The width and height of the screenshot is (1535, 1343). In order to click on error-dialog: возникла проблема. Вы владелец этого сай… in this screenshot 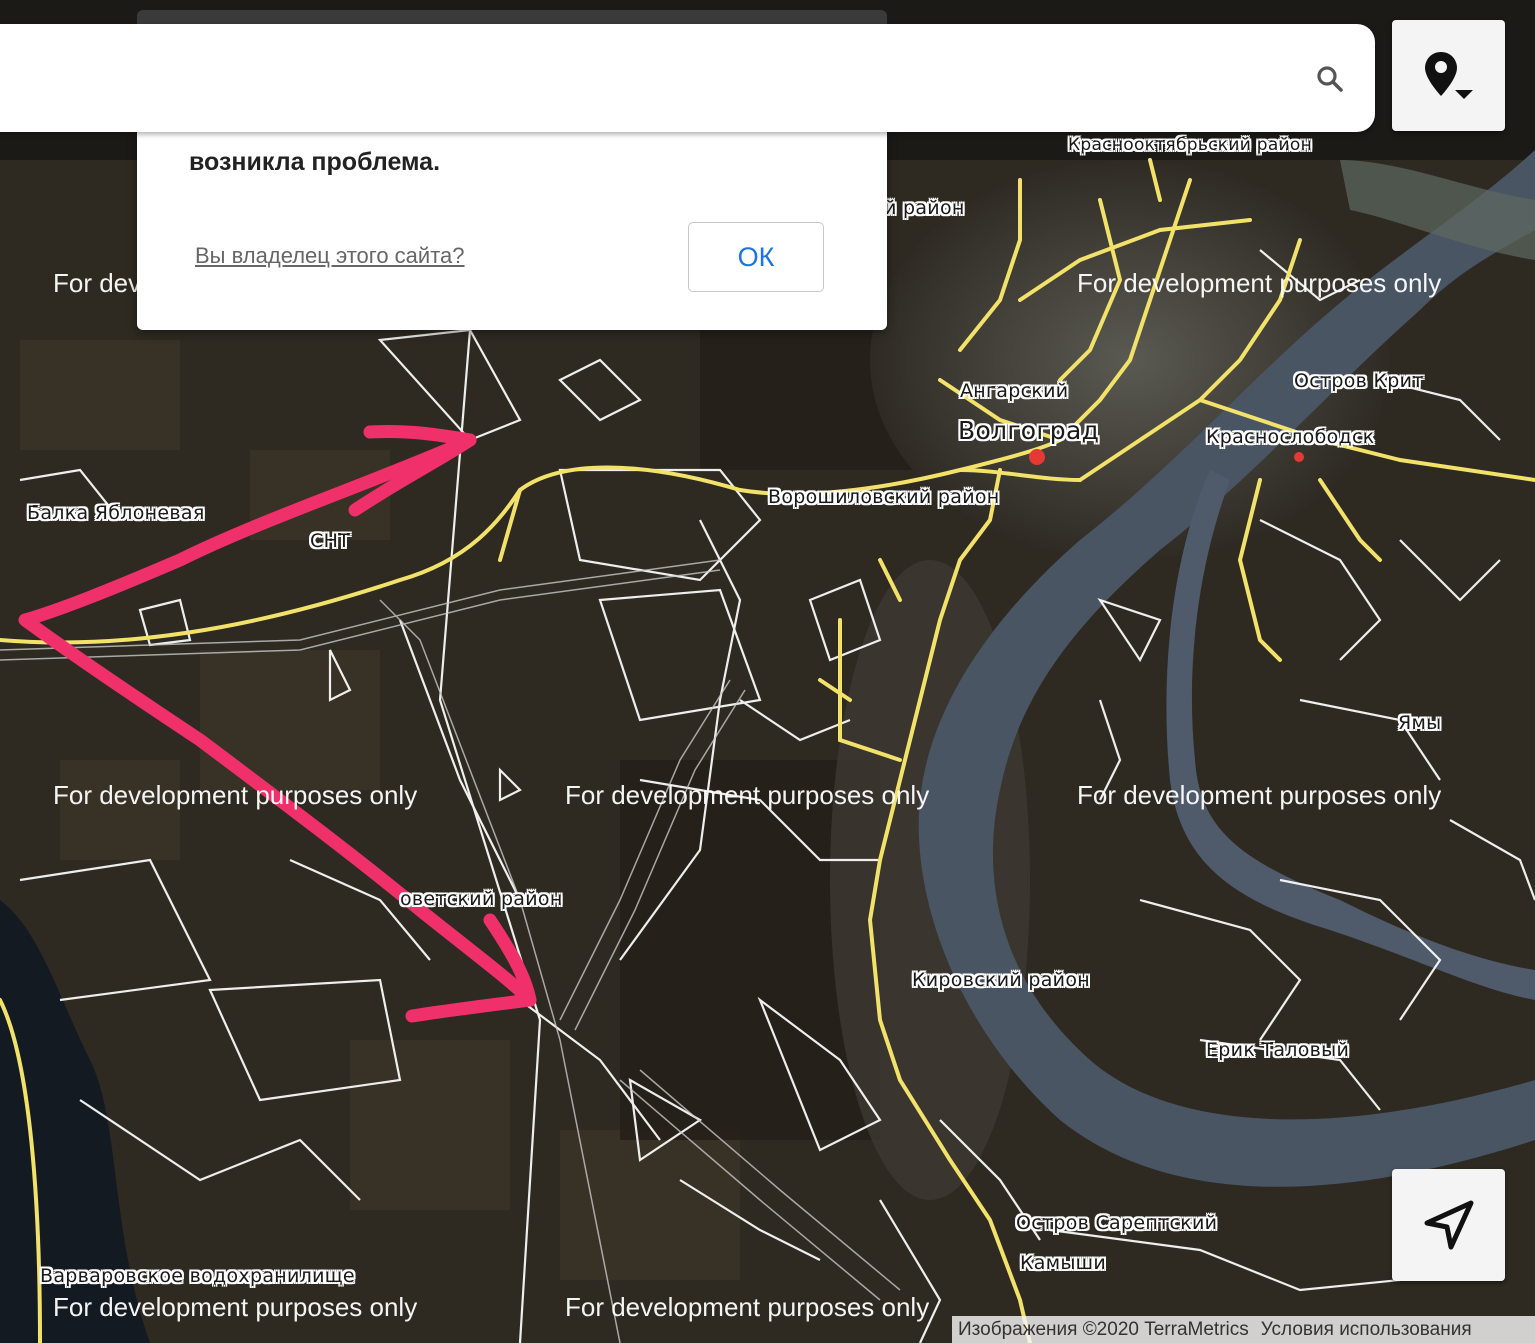, I will do `click(512, 230)`.